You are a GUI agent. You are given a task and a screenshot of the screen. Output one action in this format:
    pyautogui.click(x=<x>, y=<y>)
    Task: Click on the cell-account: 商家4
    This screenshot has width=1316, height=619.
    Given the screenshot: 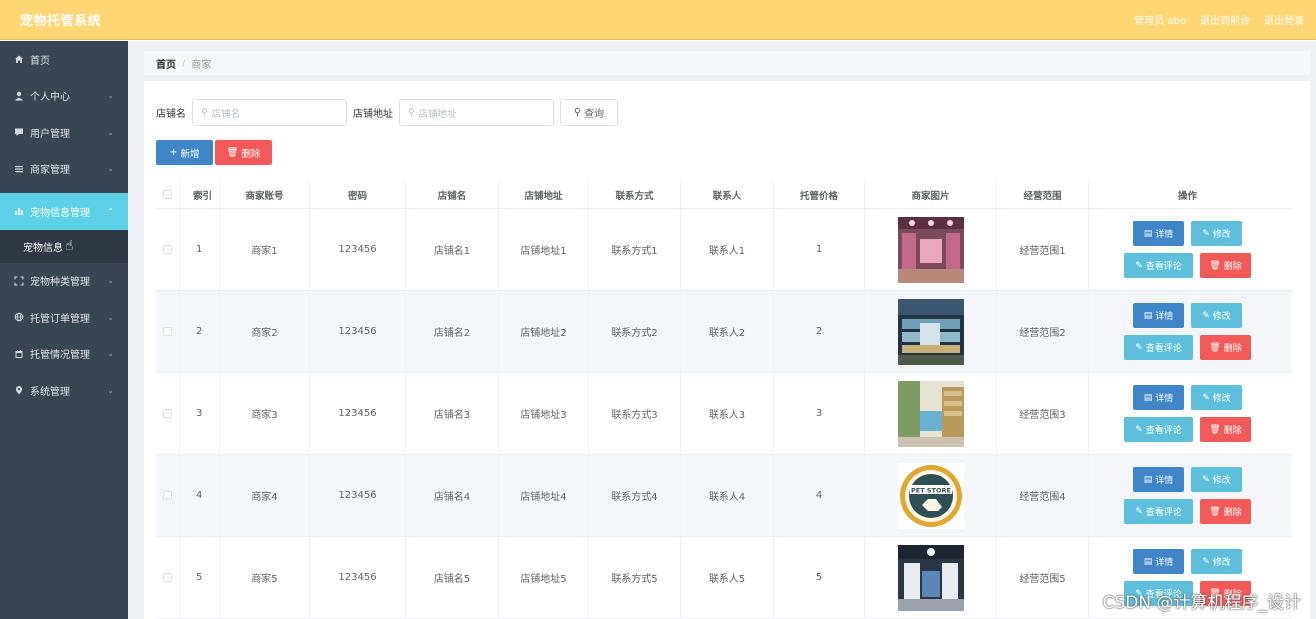 What is the action you would take?
    pyautogui.click(x=265, y=495)
    